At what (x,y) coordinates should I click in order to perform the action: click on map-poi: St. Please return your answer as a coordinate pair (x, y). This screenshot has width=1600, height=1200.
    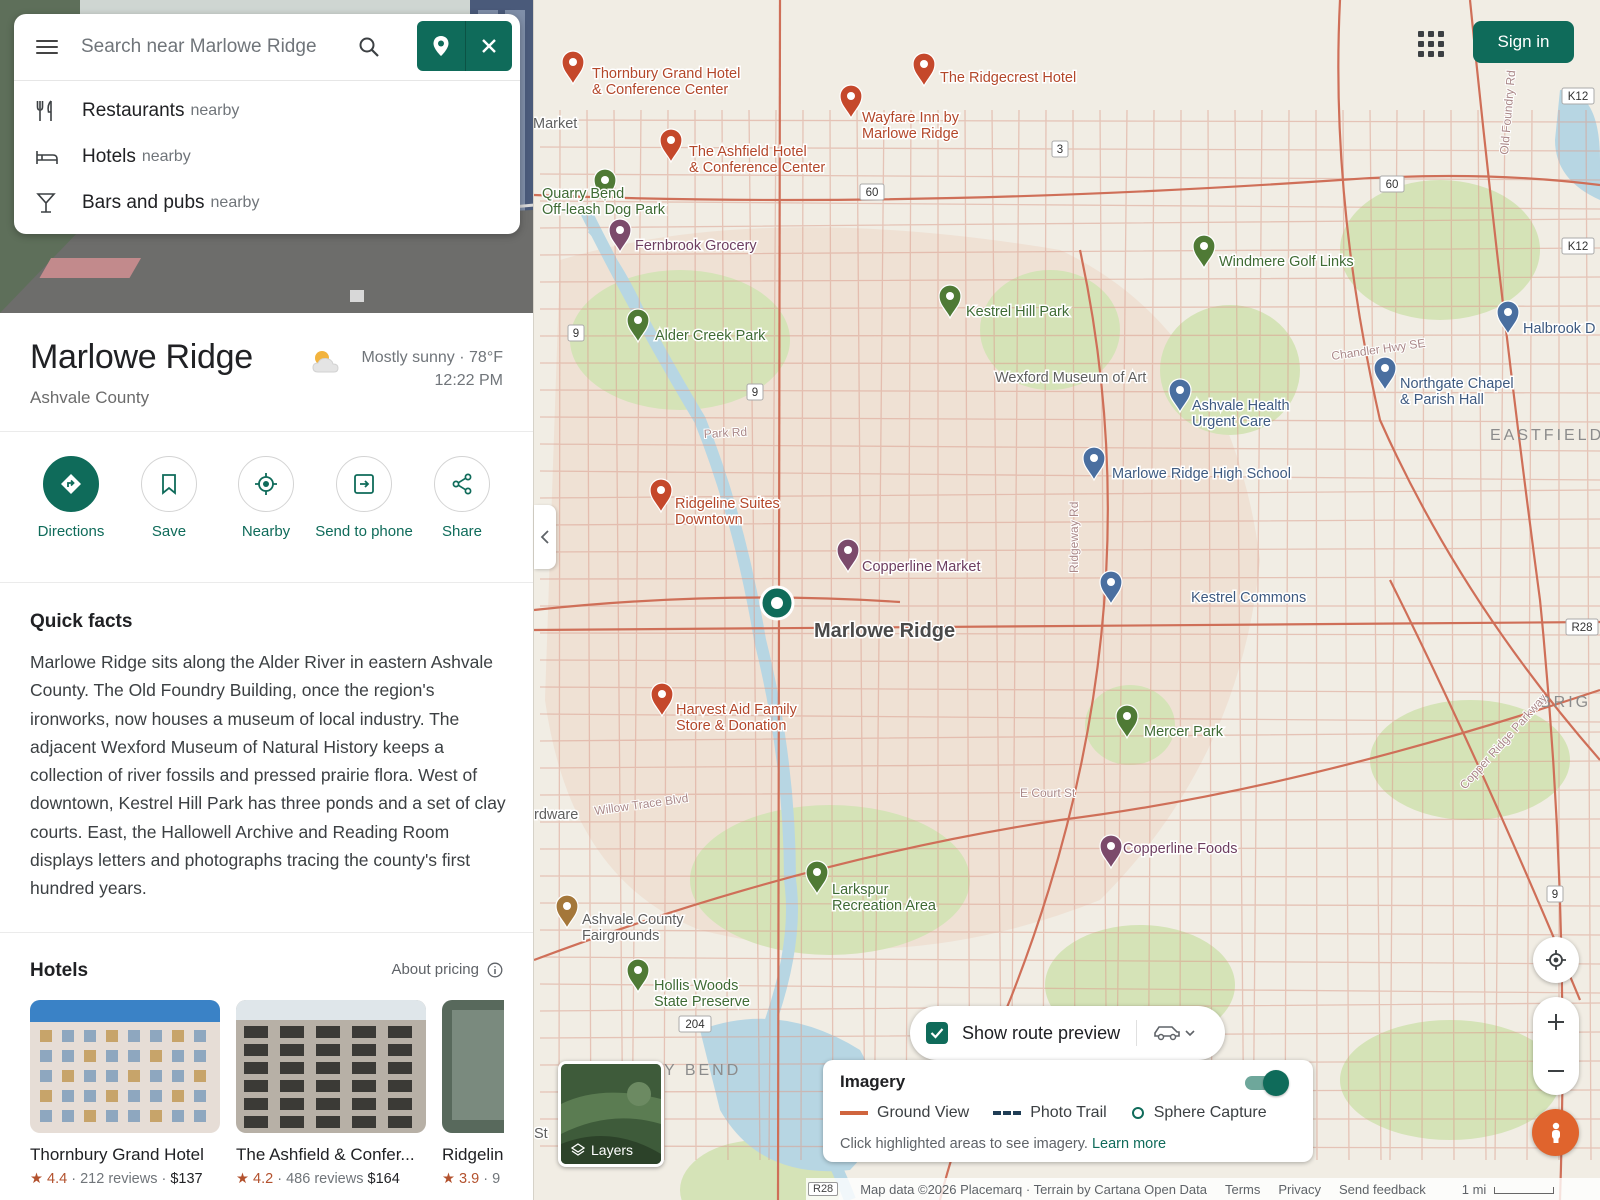
    Looking at the image, I should click on (541, 1134).